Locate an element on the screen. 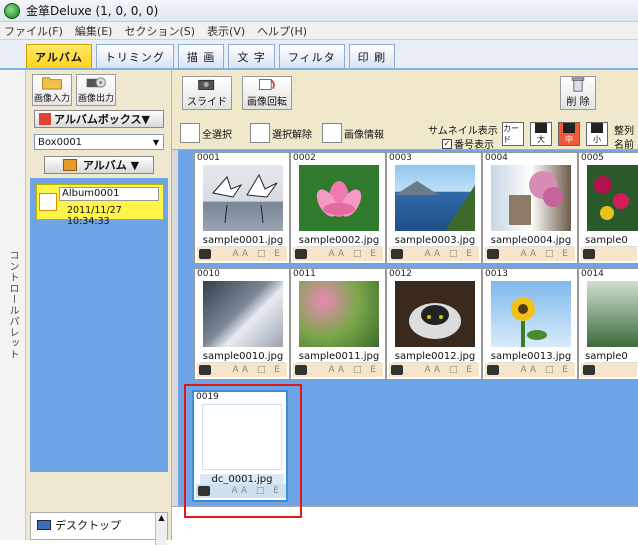 This screenshot has height=545, width=638. thumb-size-card-button: カード is located at coordinates (513, 134).